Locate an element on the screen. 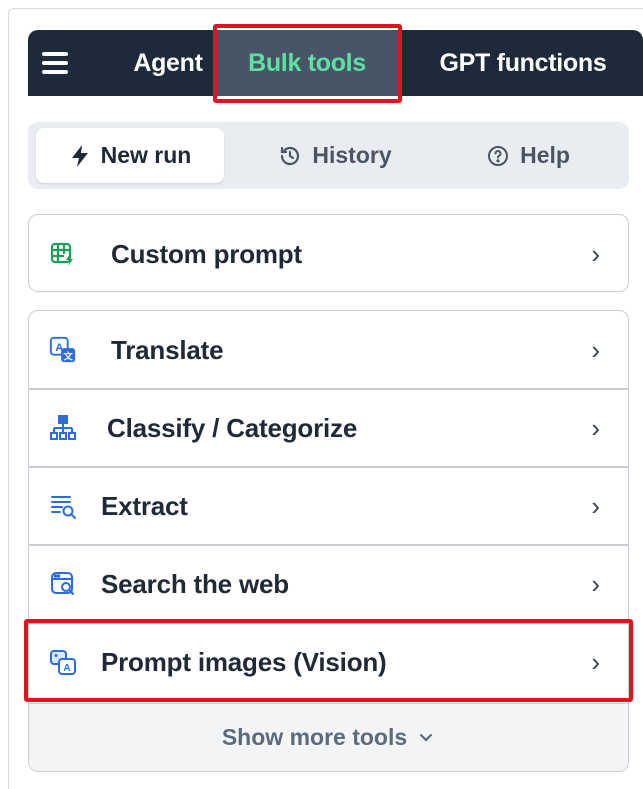 This screenshot has height=789, width=643. web-search-icon is located at coordinates (63, 584).